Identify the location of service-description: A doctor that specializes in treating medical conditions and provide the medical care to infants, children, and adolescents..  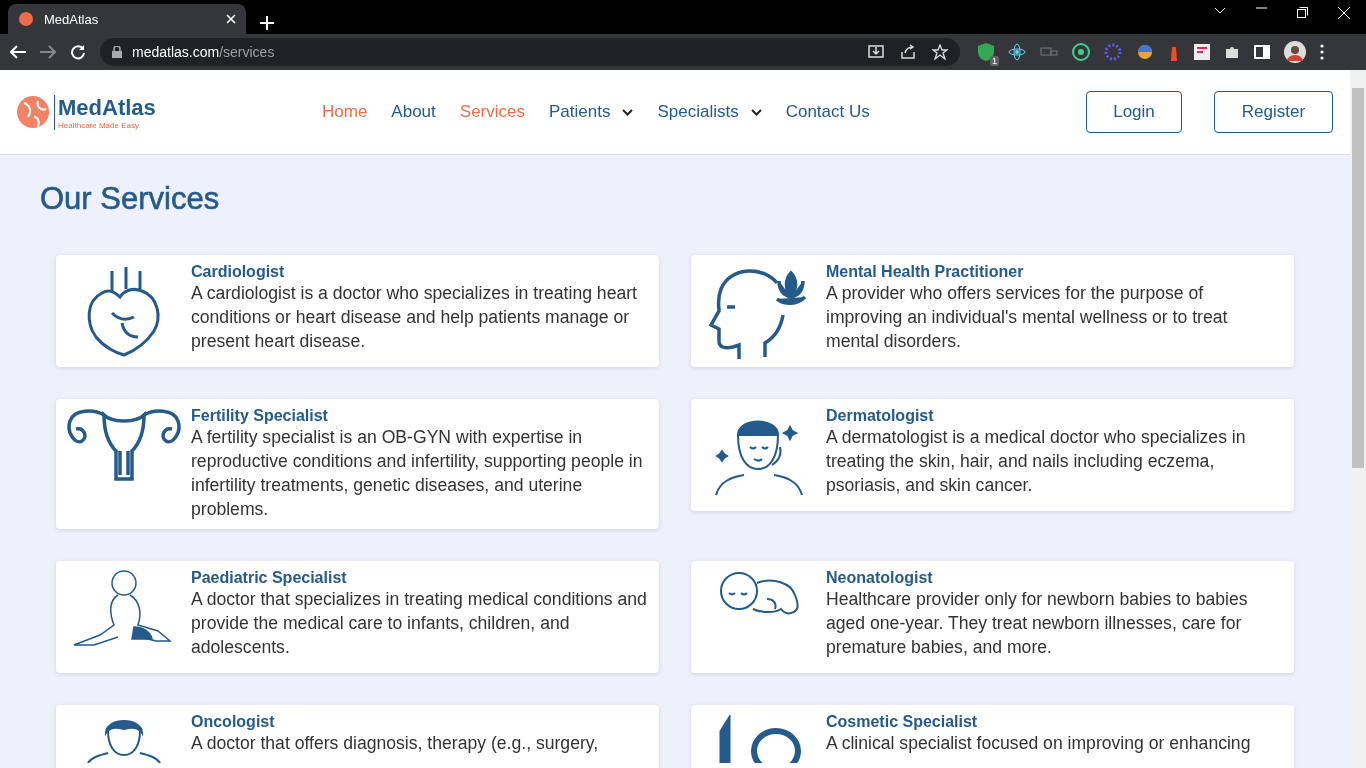
(419, 623).